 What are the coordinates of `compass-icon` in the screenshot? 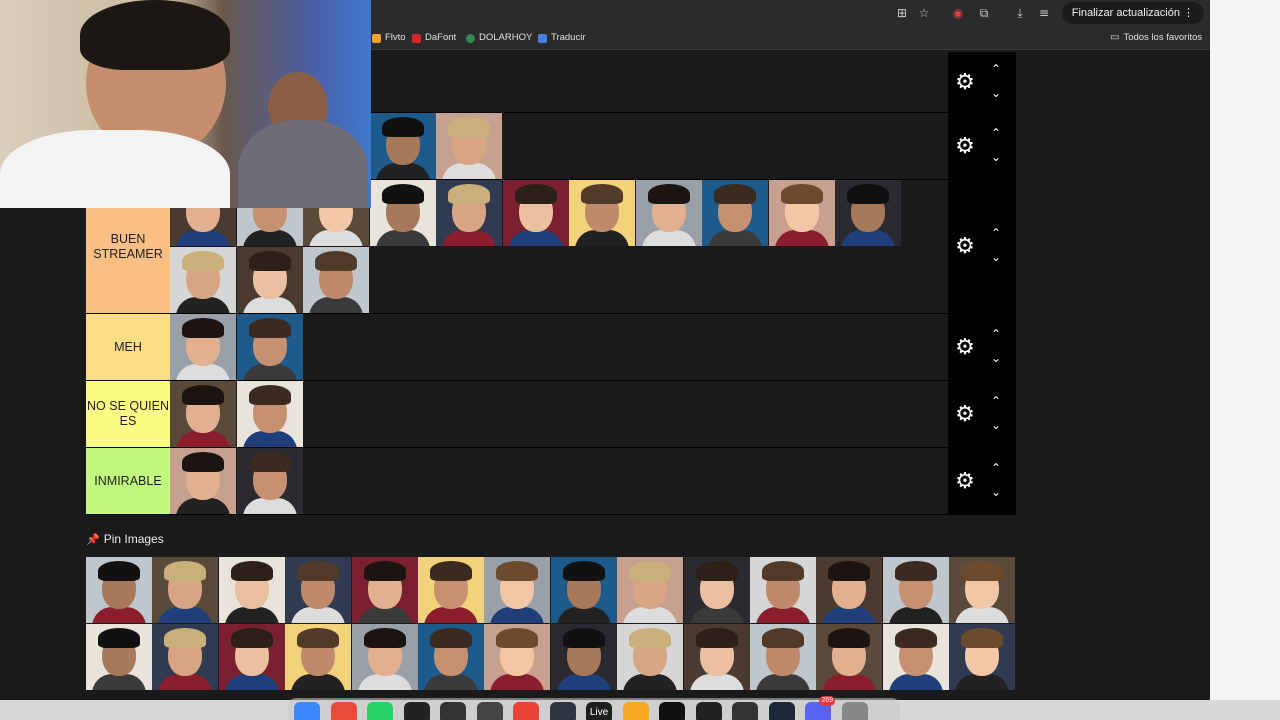 It's located at (453, 711).